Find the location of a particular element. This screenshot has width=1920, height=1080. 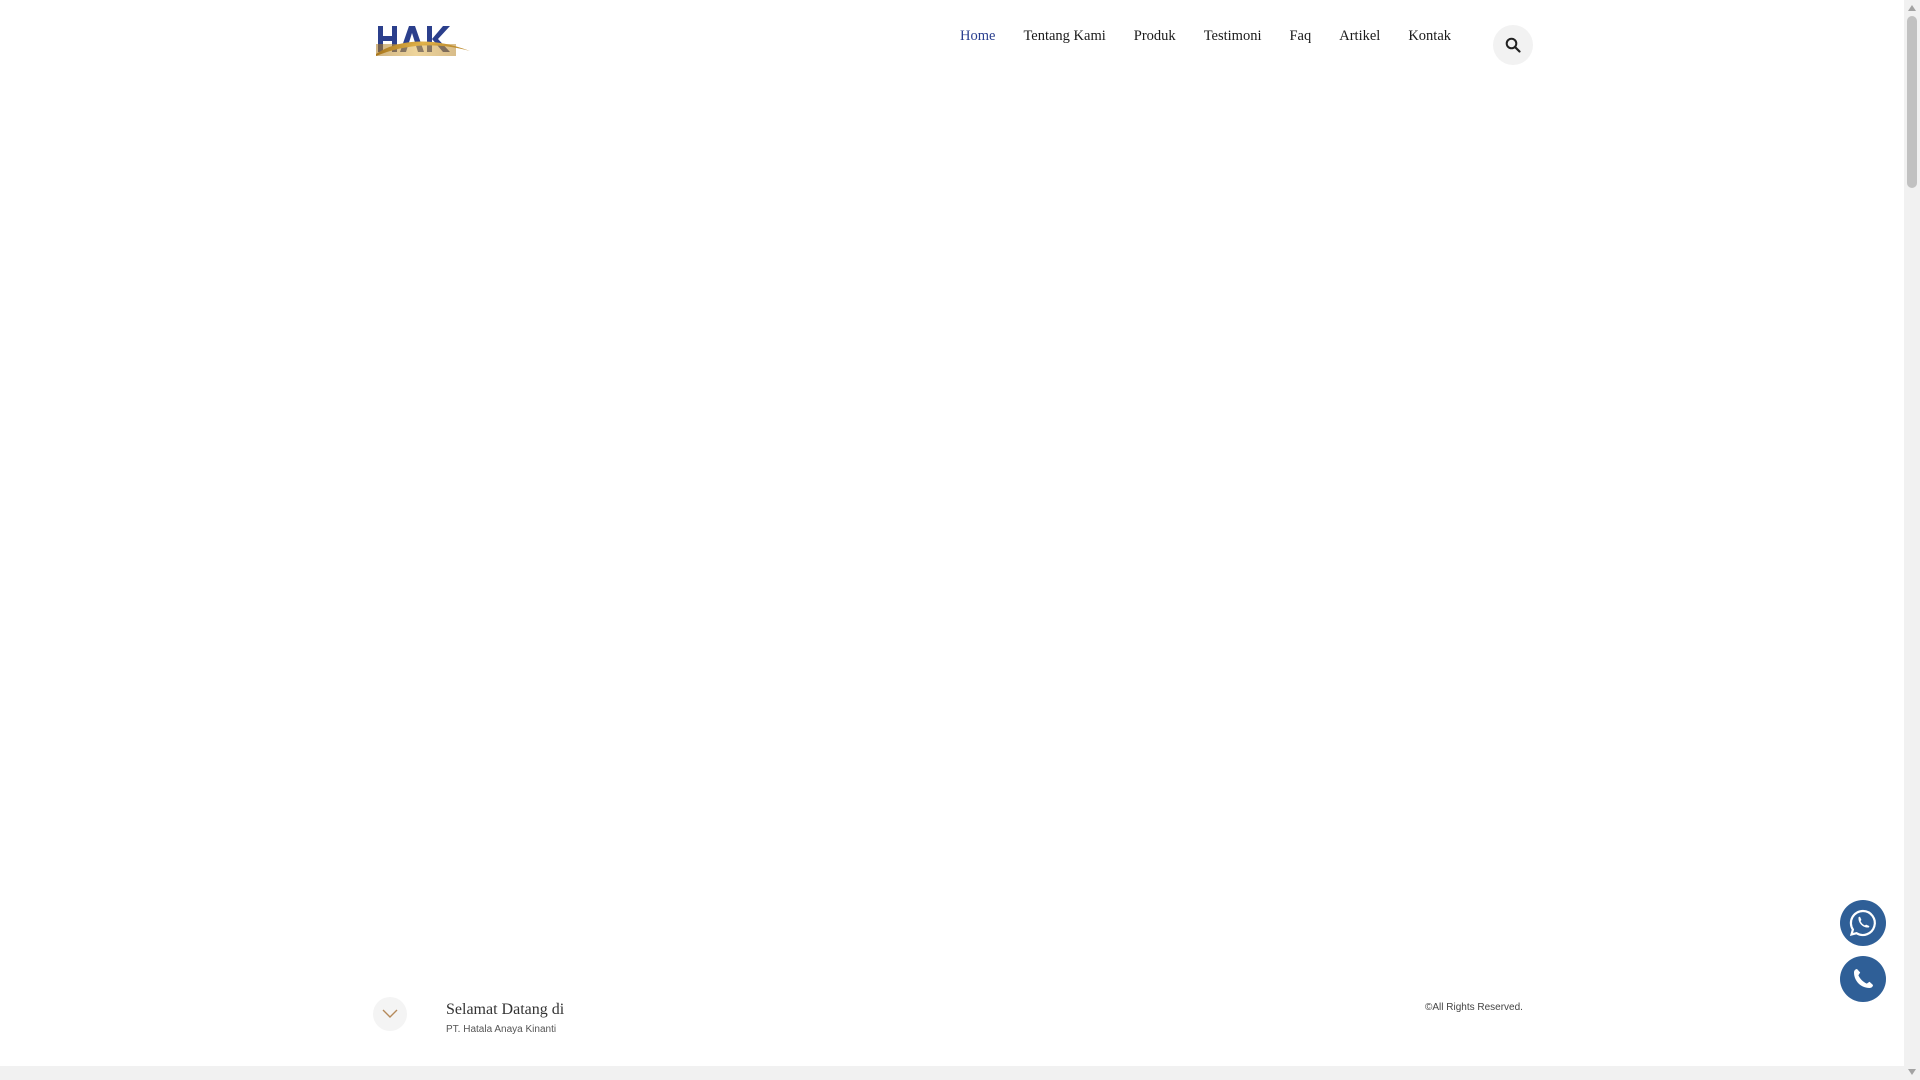

company-name: PT. Hatala Anaya Kinanti is located at coordinates (501, 1029).